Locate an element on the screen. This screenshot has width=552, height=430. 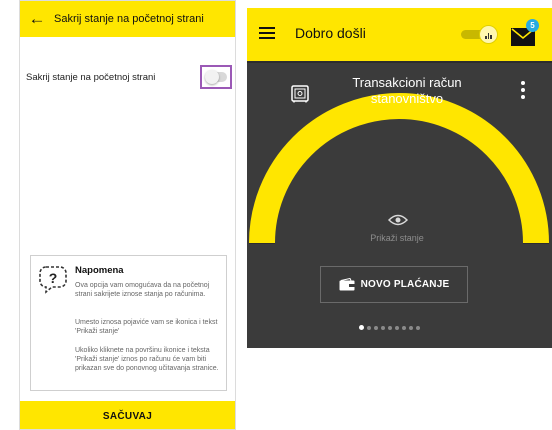
carousel-dots is located at coordinates (389, 327).